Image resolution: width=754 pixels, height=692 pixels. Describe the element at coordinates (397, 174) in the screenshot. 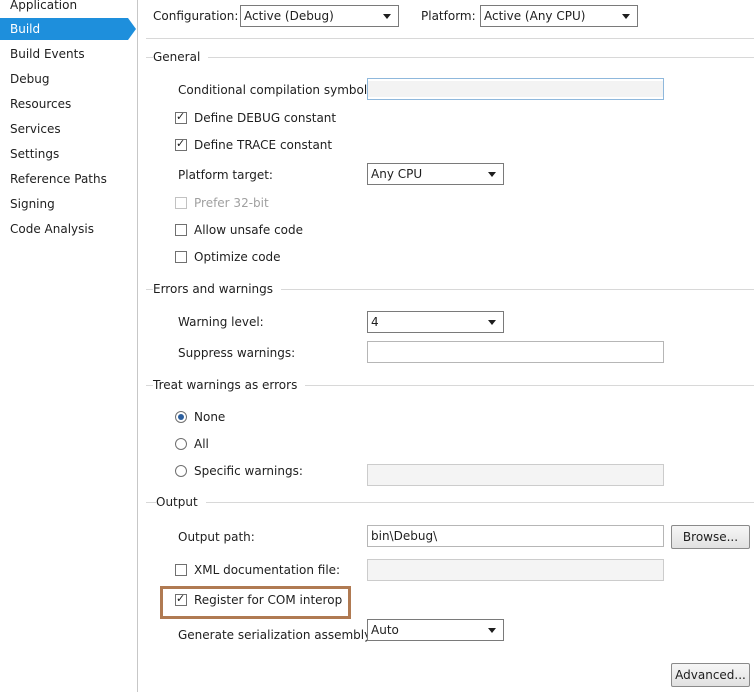

I see `platform-target-value: Any CPU` at that location.